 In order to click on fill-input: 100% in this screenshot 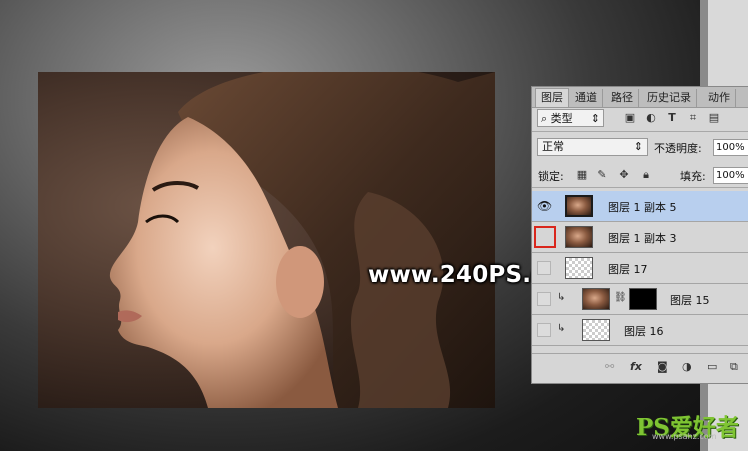, I will do `click(730, 175)`.